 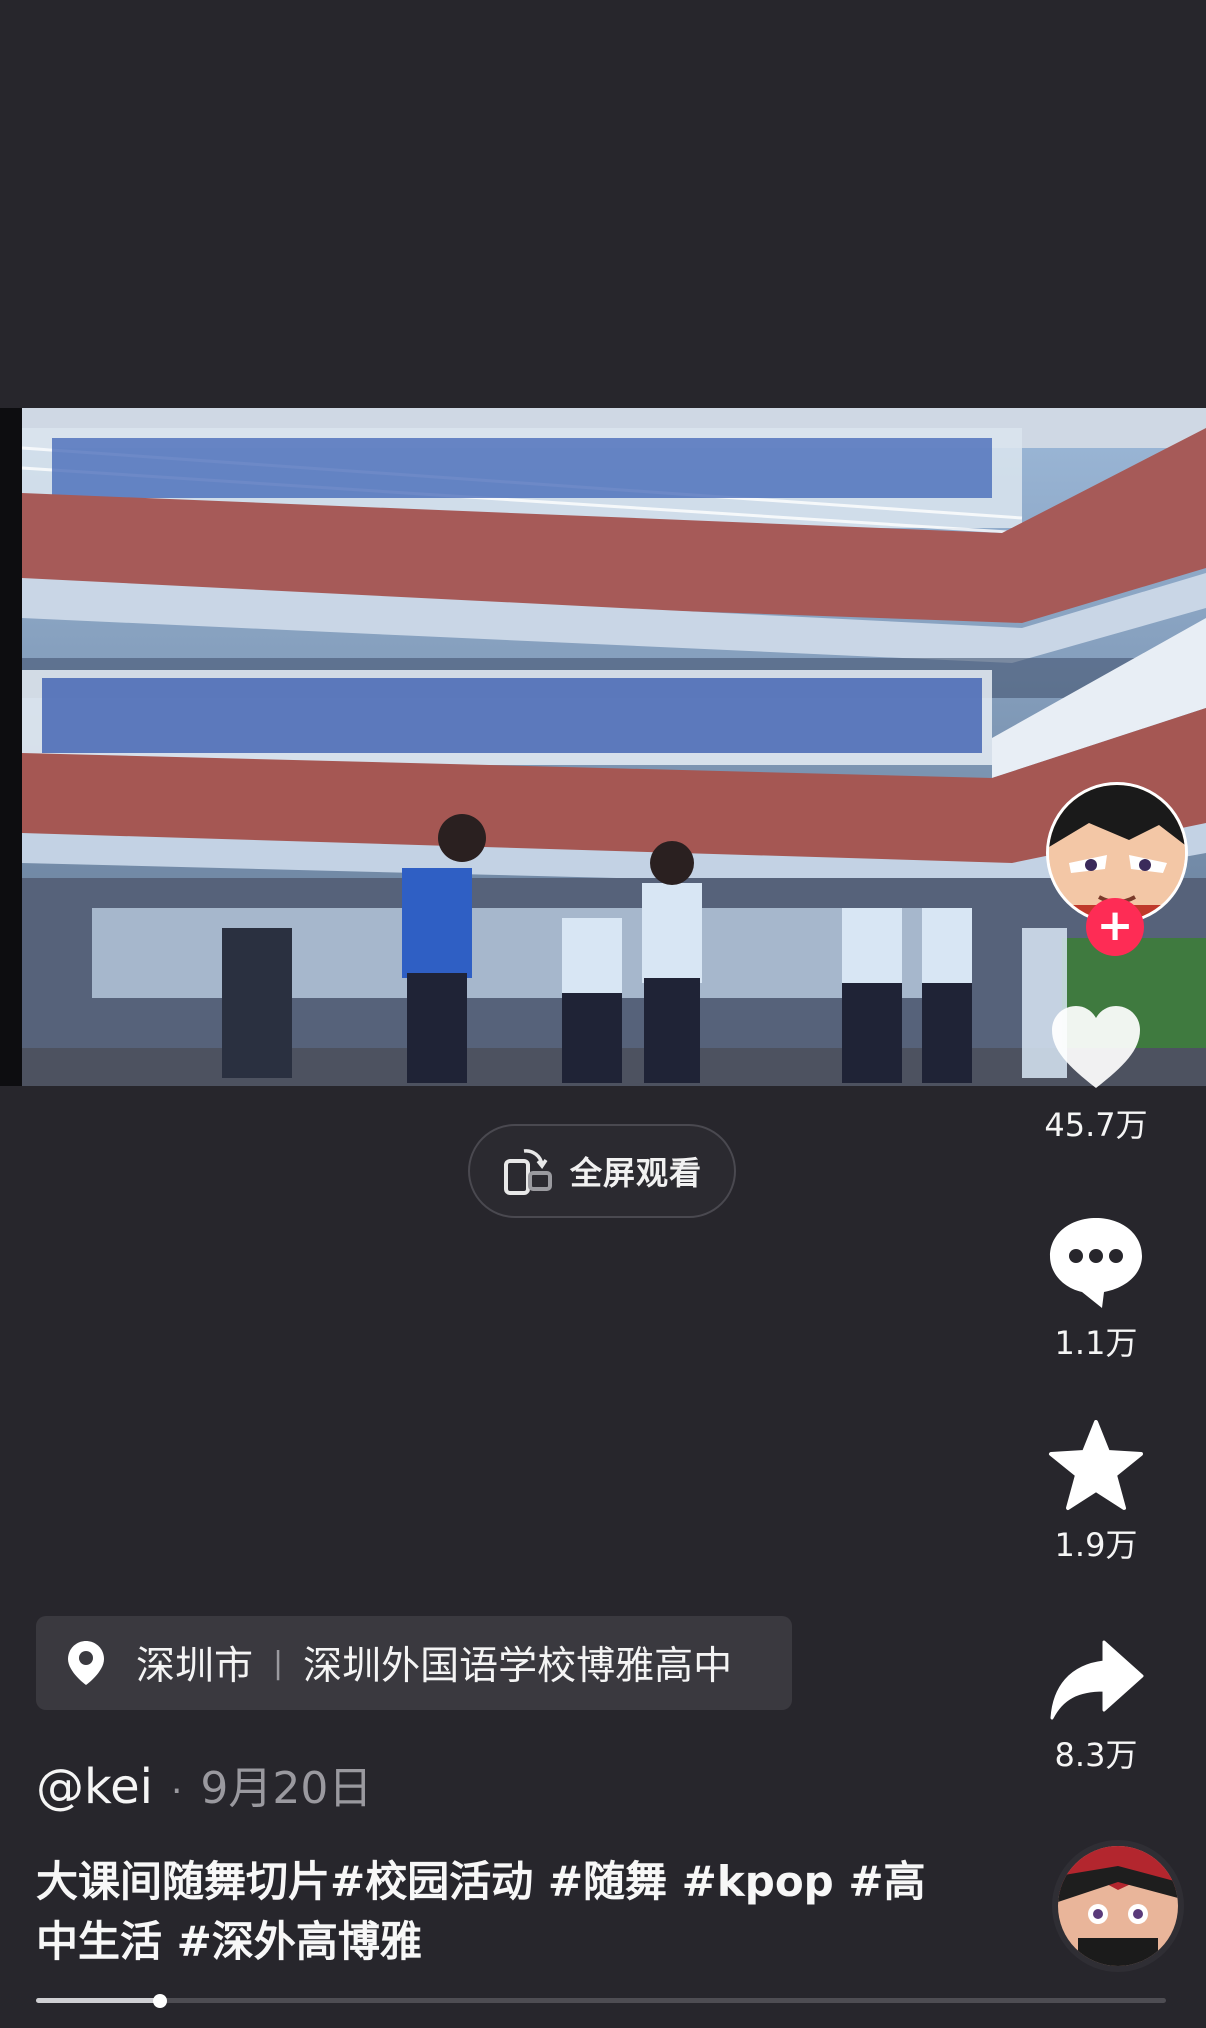 What do you see at coordinates (160, 2001) in the screenshot?
I see `progress-scrubber` at bounding box center [160, 2001].